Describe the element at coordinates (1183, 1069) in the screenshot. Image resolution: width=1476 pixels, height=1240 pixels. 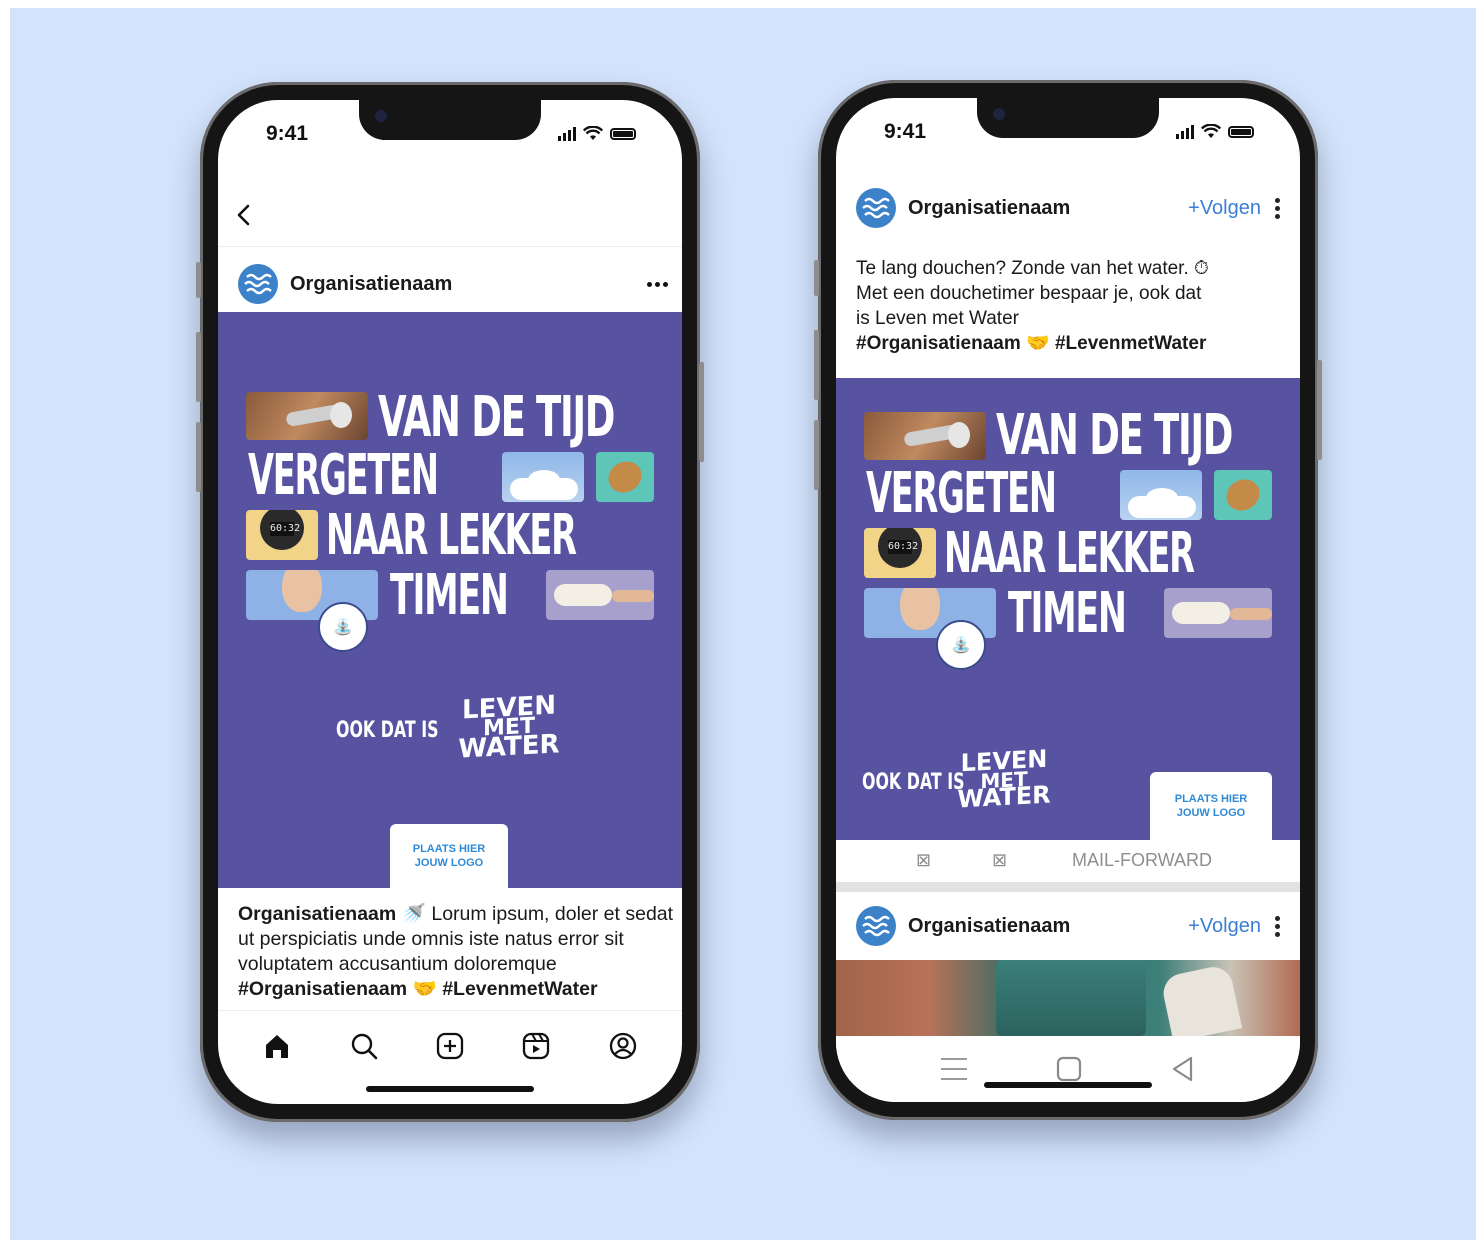
I see `back-triangle-icon` at that location.